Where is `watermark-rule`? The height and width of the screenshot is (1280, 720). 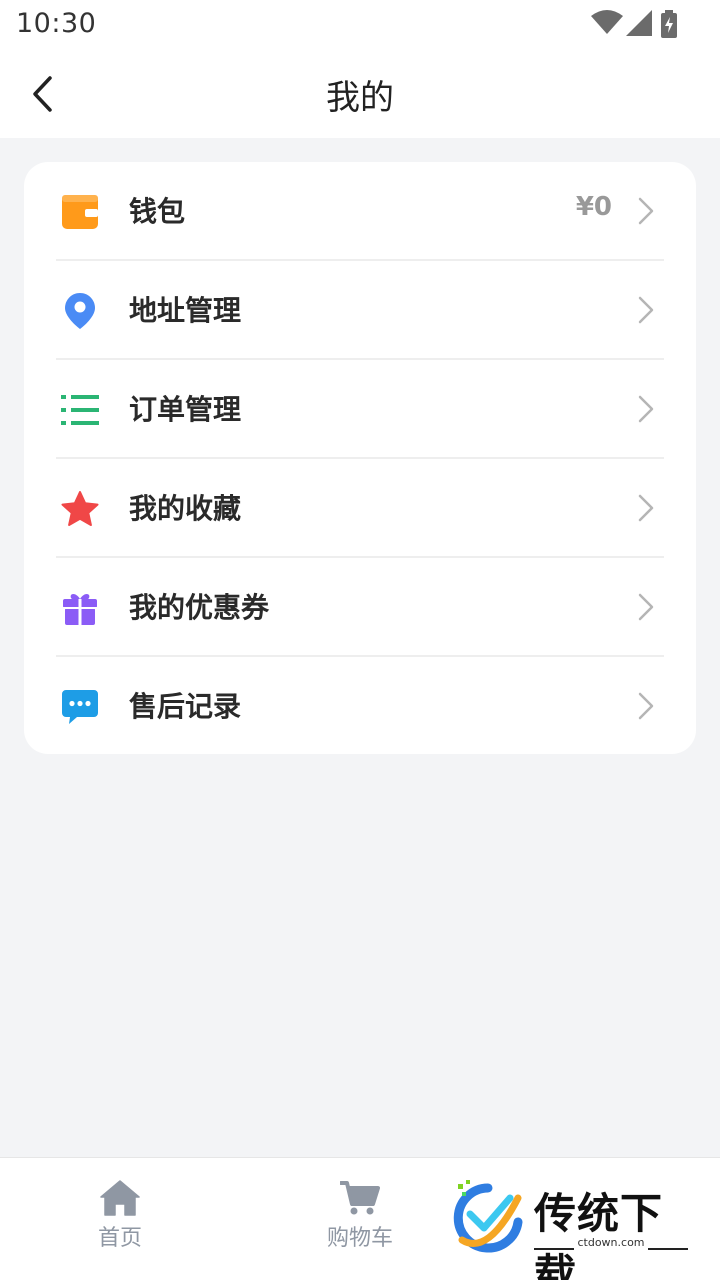 watermark-rule is located at coordinates (668, 1249).